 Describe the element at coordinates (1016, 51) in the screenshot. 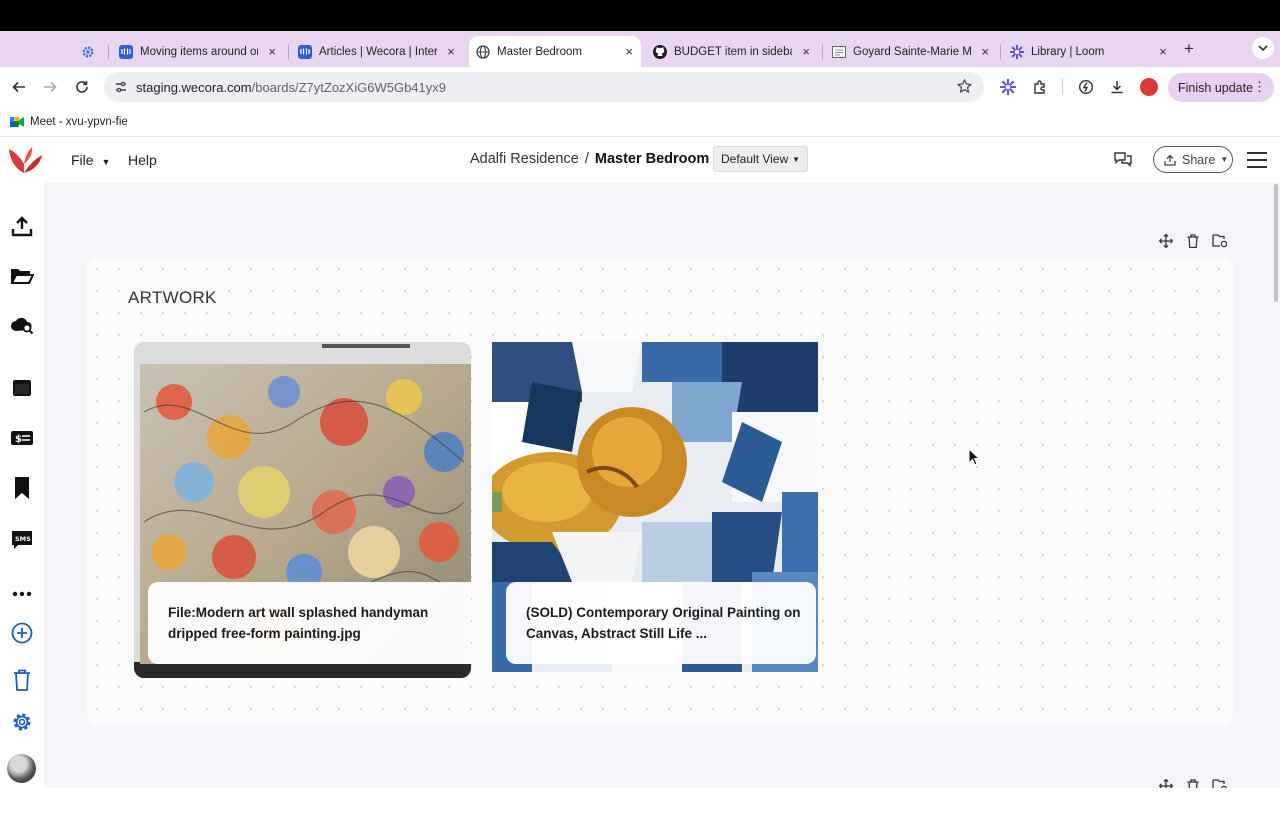

I see `loom-icon` at that location.